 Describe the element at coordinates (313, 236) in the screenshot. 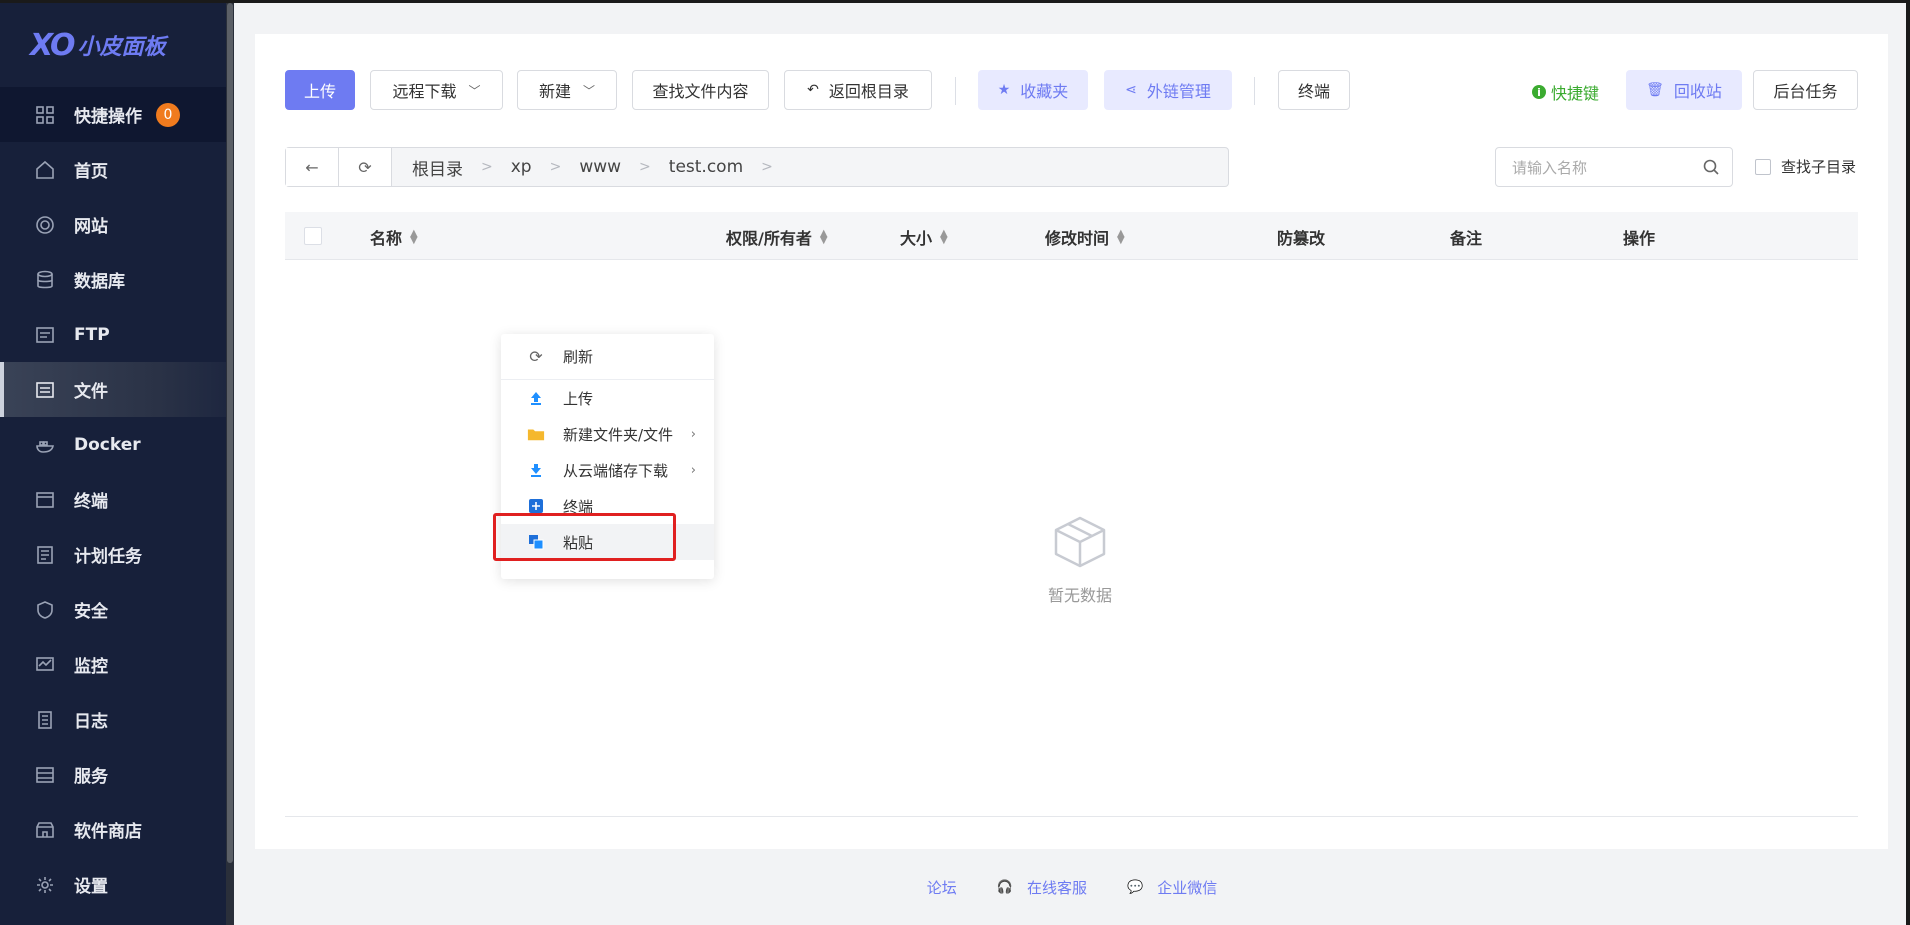

I see `select-all-checkbox` at that location.